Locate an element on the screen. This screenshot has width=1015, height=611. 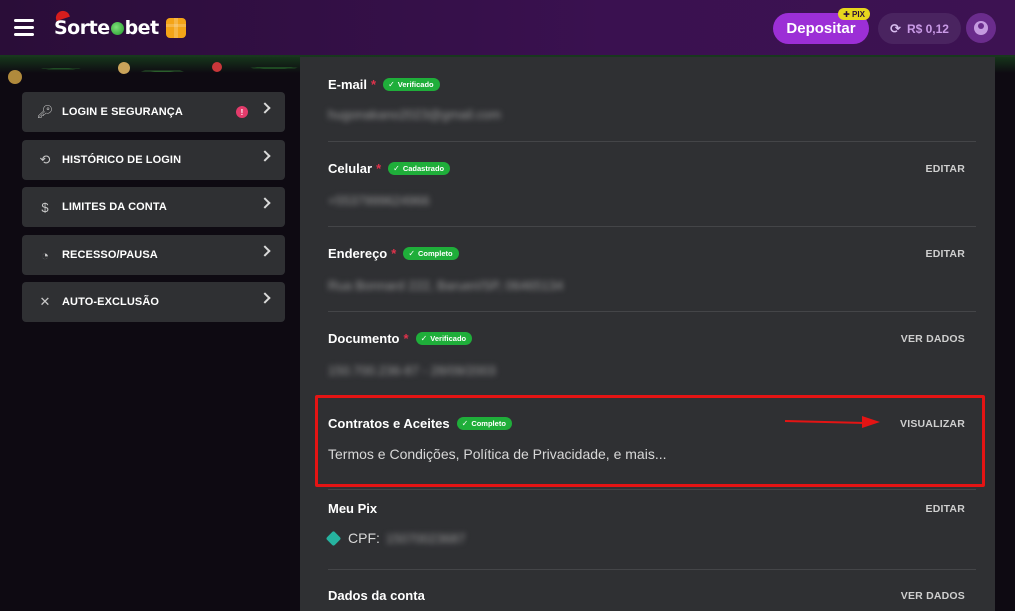
pix-title-text: Meu Pix is located at coordinates (353, 508).